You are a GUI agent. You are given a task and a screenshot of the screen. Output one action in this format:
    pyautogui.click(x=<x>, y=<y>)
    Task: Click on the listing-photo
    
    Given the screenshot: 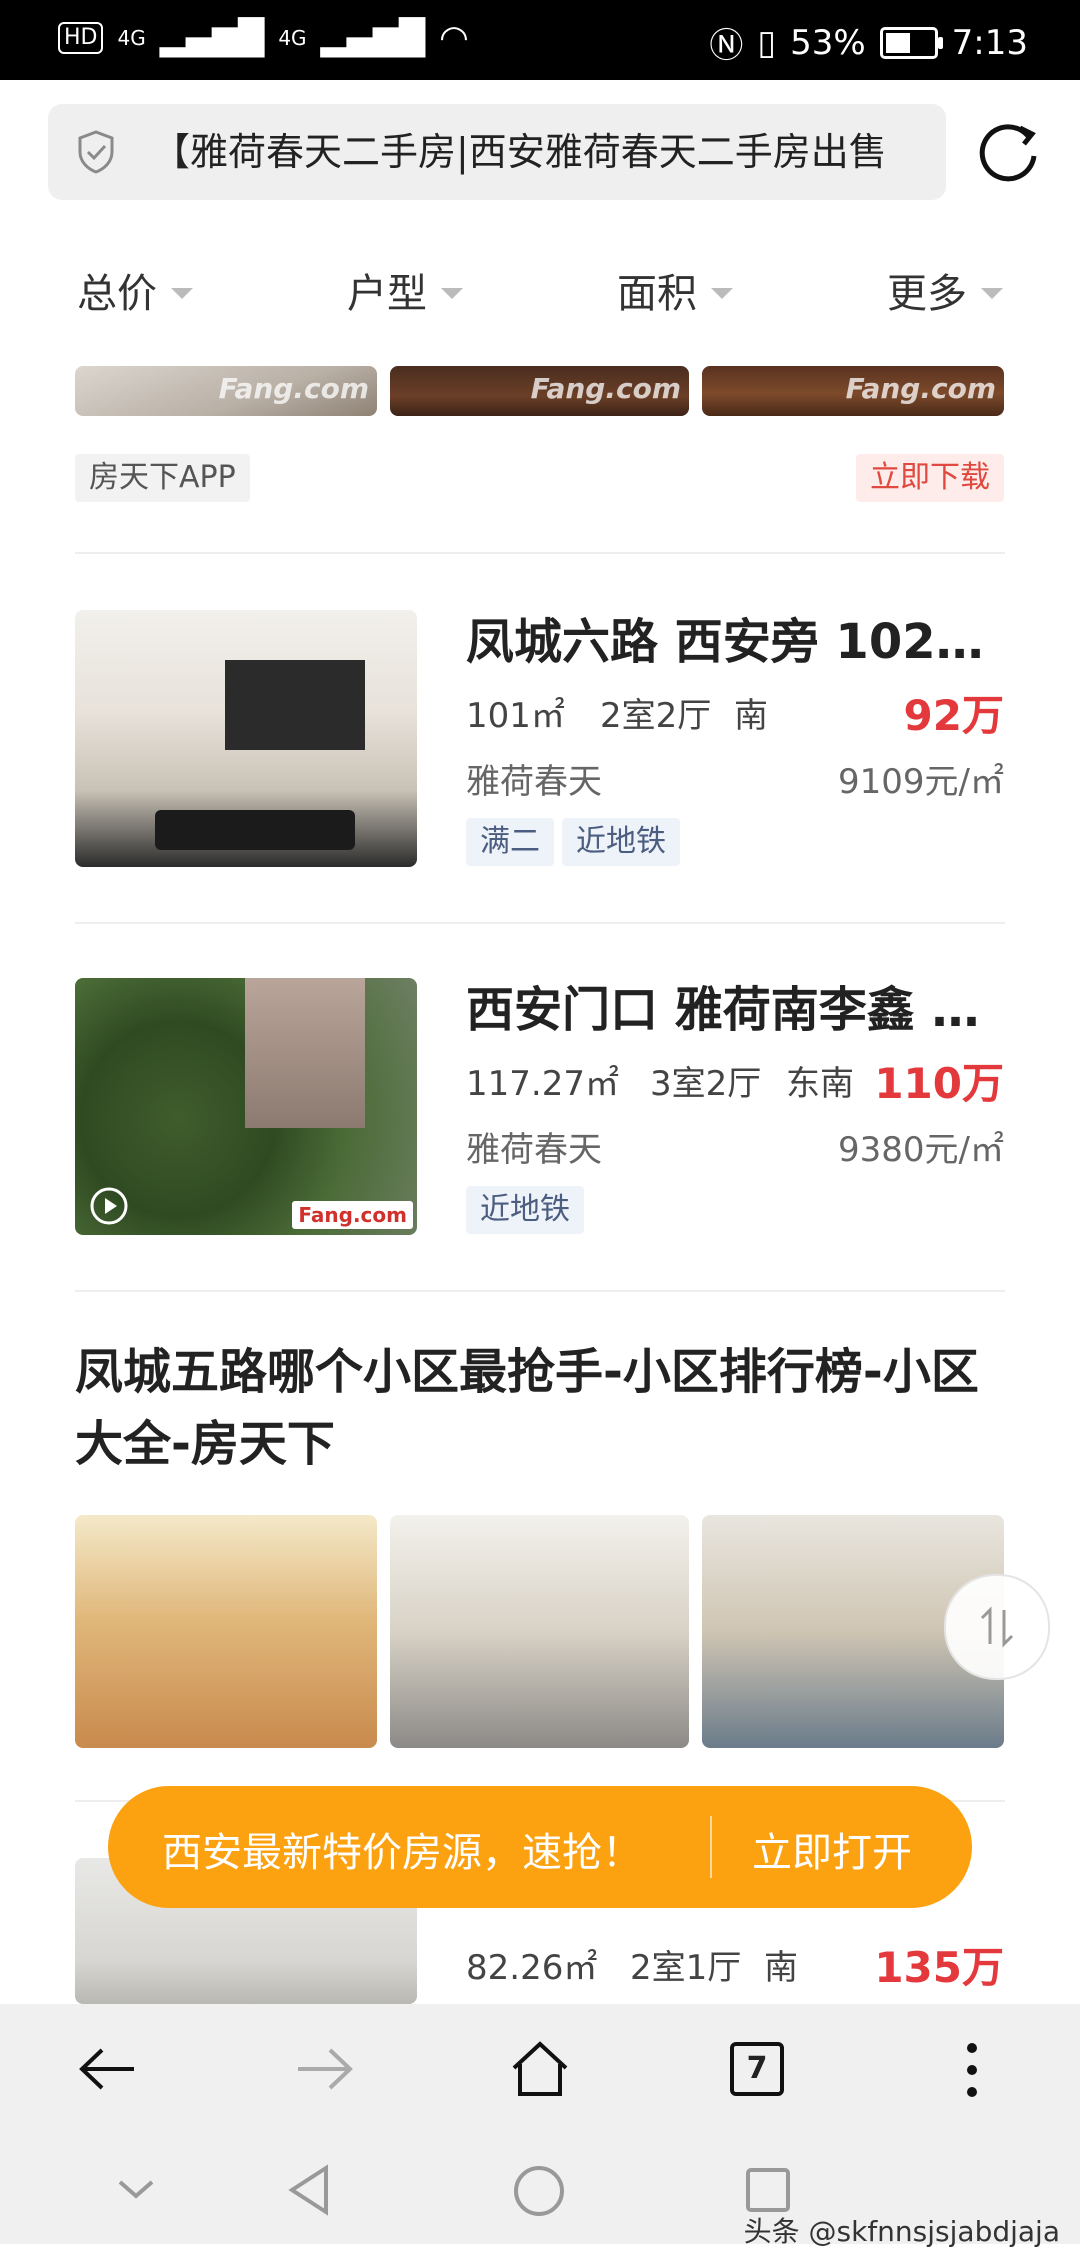 What is the action you would take?
    pyautogui.click(x=246, y=738)
    